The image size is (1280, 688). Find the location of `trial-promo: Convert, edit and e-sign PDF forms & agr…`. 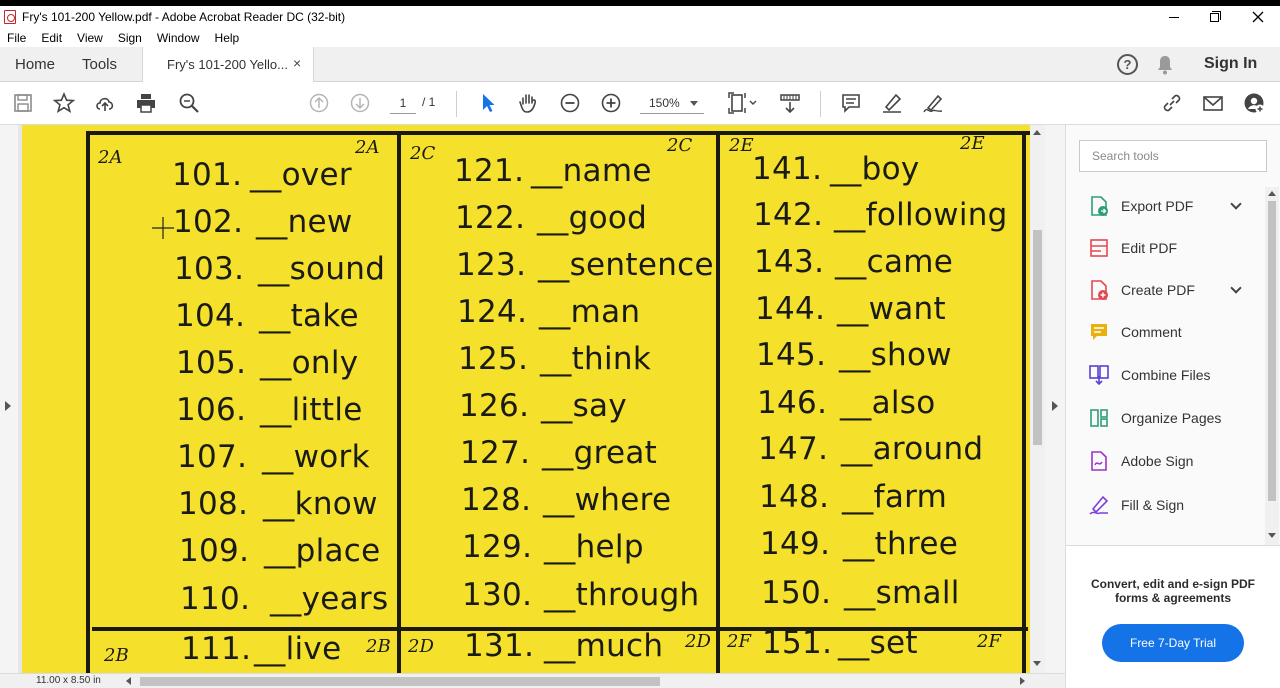

trial-promo: Convert, edit and e-sign PDF forms & agr… is located at coordinates (1173, 616).